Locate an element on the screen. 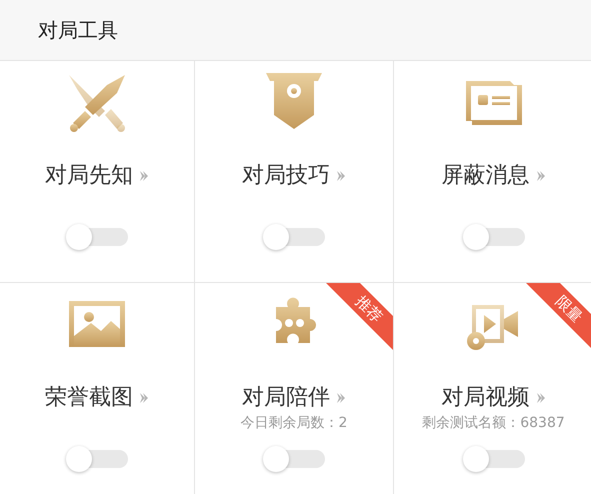  tool-link: 对局先知 is located at coordinates (97, 176).